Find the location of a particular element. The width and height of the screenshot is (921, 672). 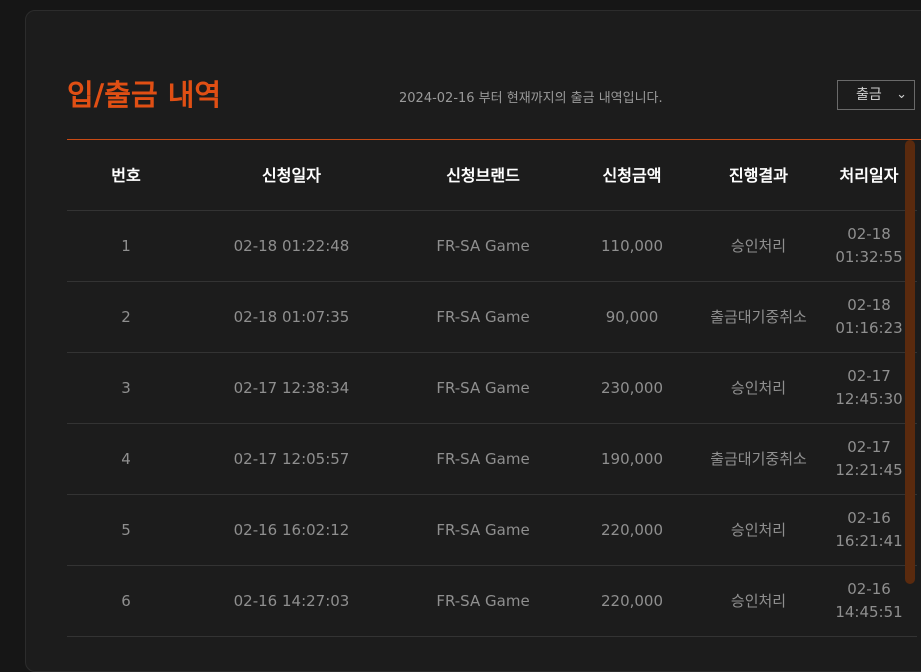

column-header-requested: 신청일자 is located at coordinates (291, 175).